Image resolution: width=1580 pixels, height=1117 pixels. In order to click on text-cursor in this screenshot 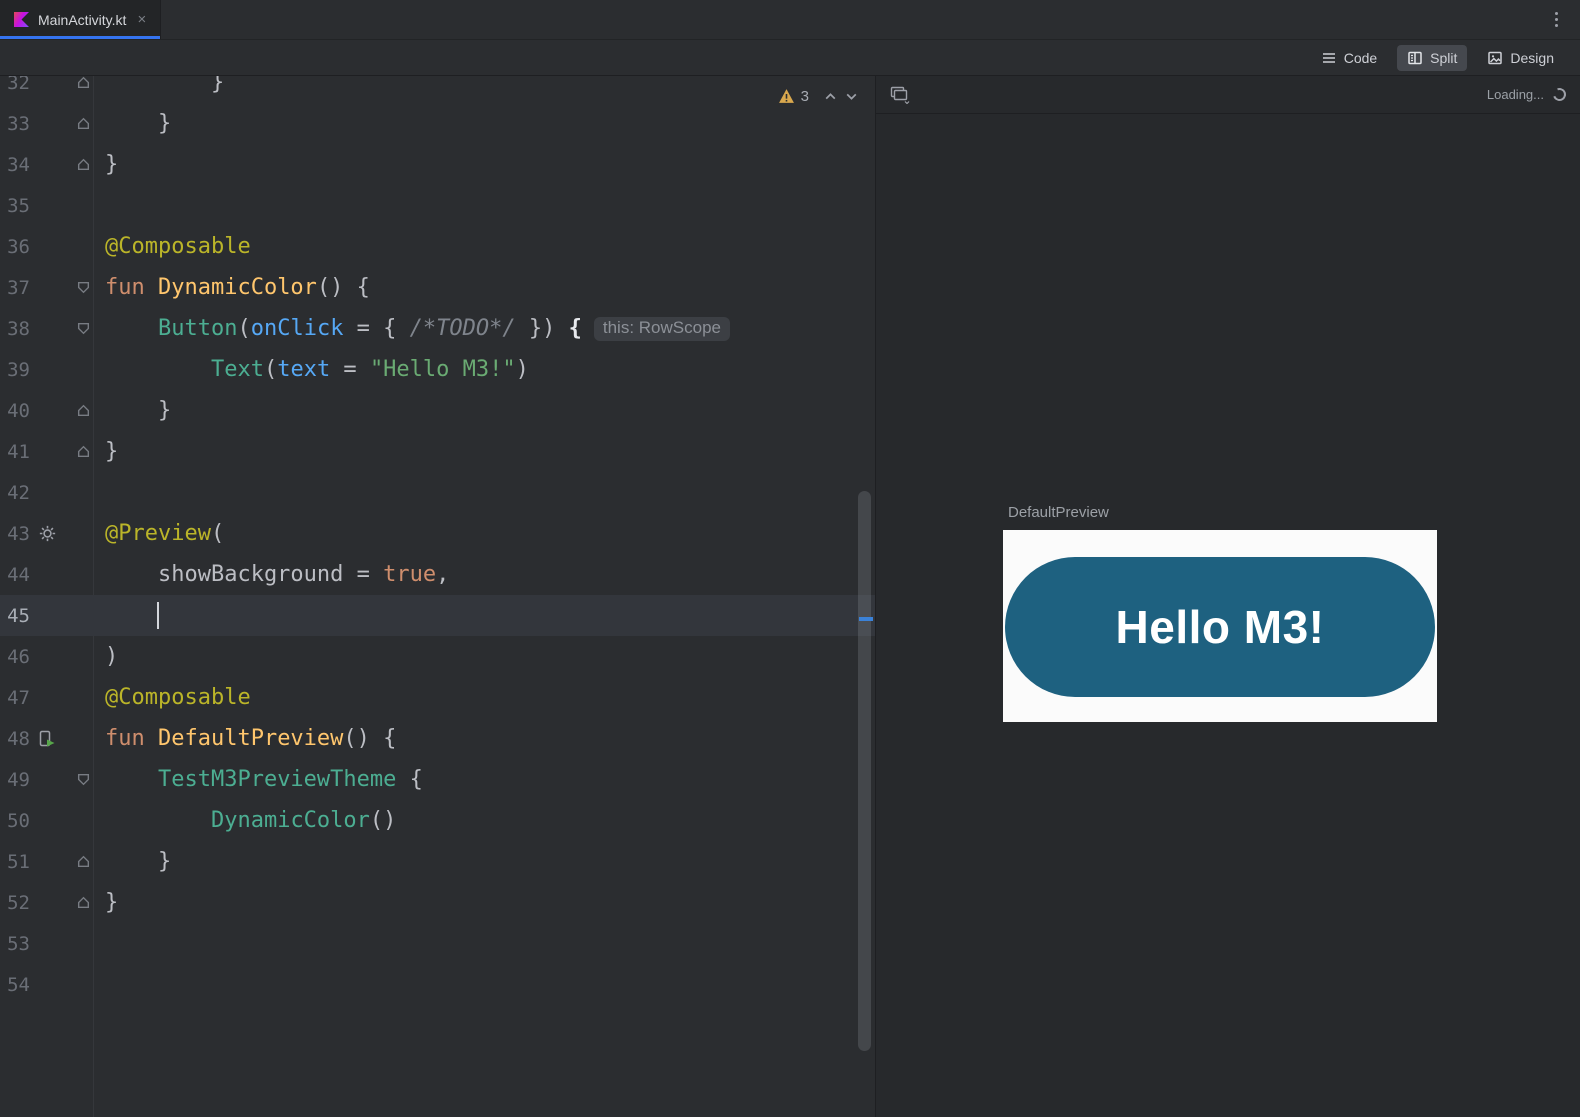, I will do `click(157, 615)`.